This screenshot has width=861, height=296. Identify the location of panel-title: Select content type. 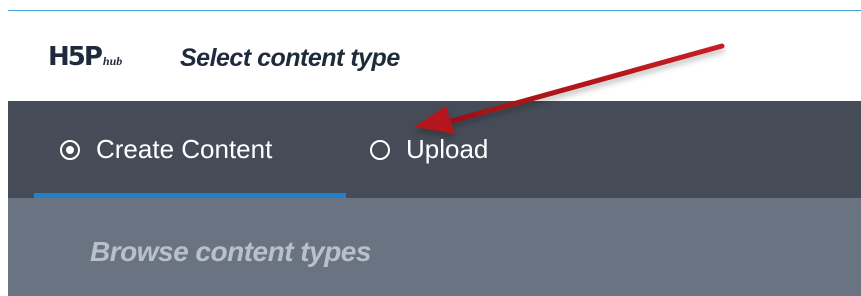
(290, 58).